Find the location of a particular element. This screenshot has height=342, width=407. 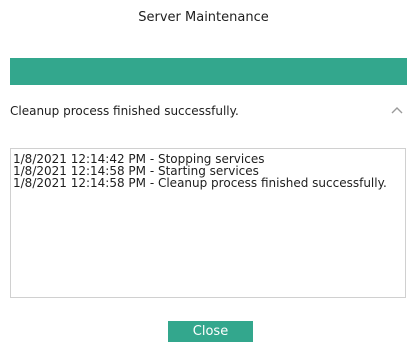

dialog-title: Server Maintenance is located at coordinates (203, 17).